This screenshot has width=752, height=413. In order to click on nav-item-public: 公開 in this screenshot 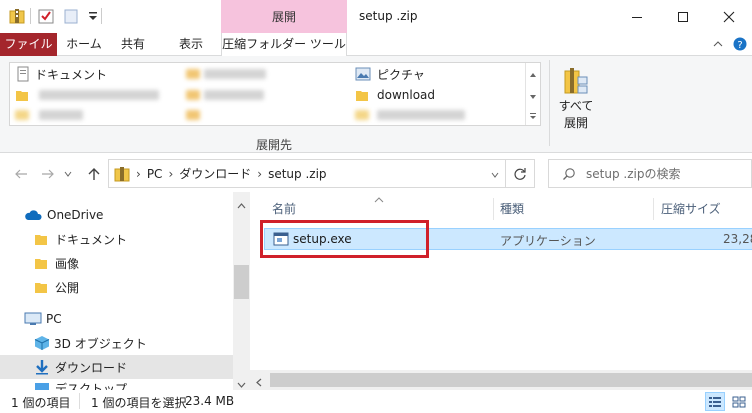, I will do `click(116, 287)`.